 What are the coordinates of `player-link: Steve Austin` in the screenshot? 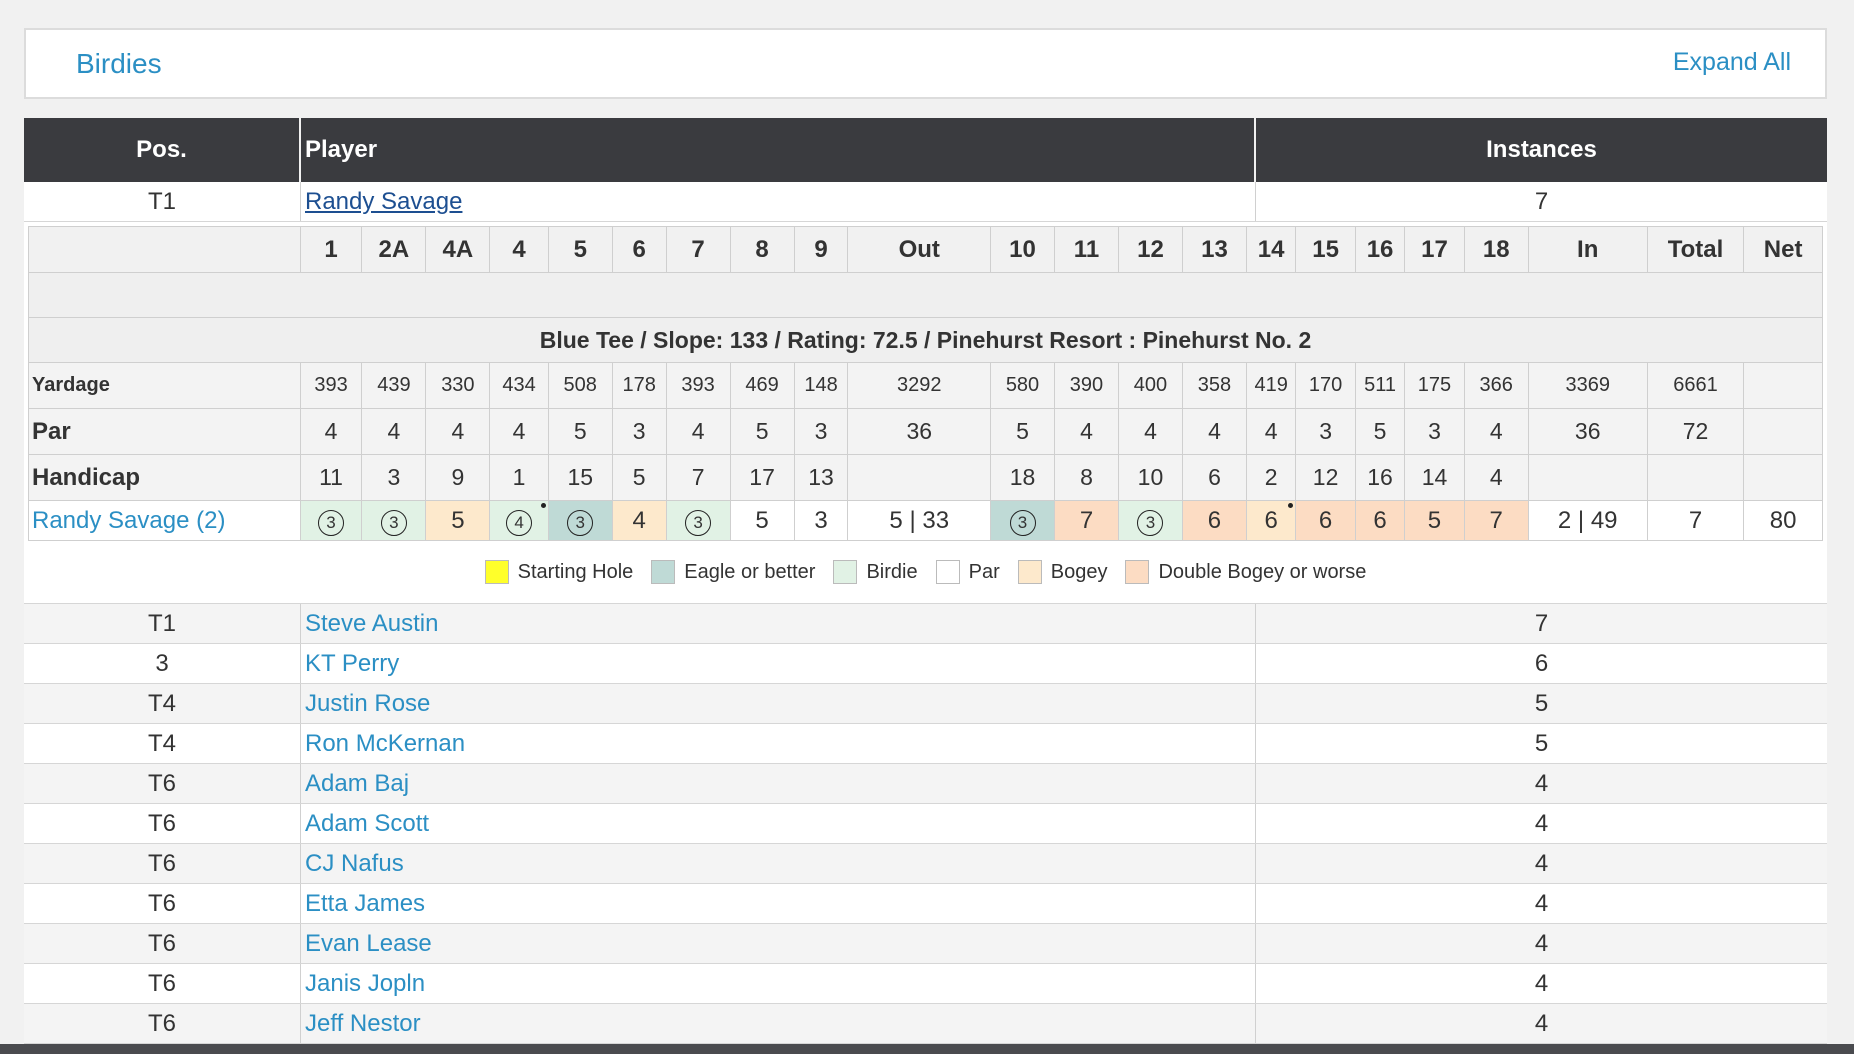 It's located at (371, 624).